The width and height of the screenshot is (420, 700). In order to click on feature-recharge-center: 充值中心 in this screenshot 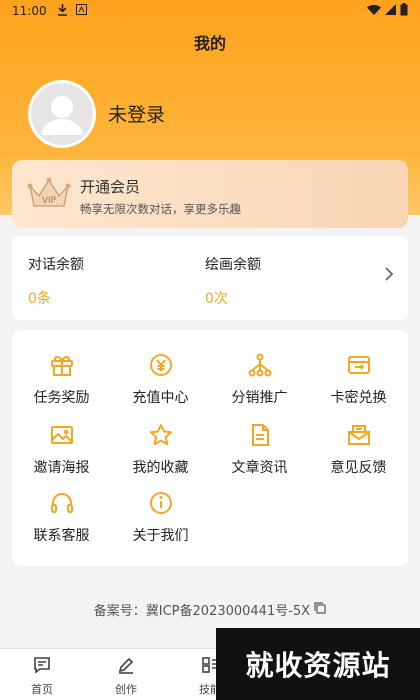, I will do `click(160, 379)`.